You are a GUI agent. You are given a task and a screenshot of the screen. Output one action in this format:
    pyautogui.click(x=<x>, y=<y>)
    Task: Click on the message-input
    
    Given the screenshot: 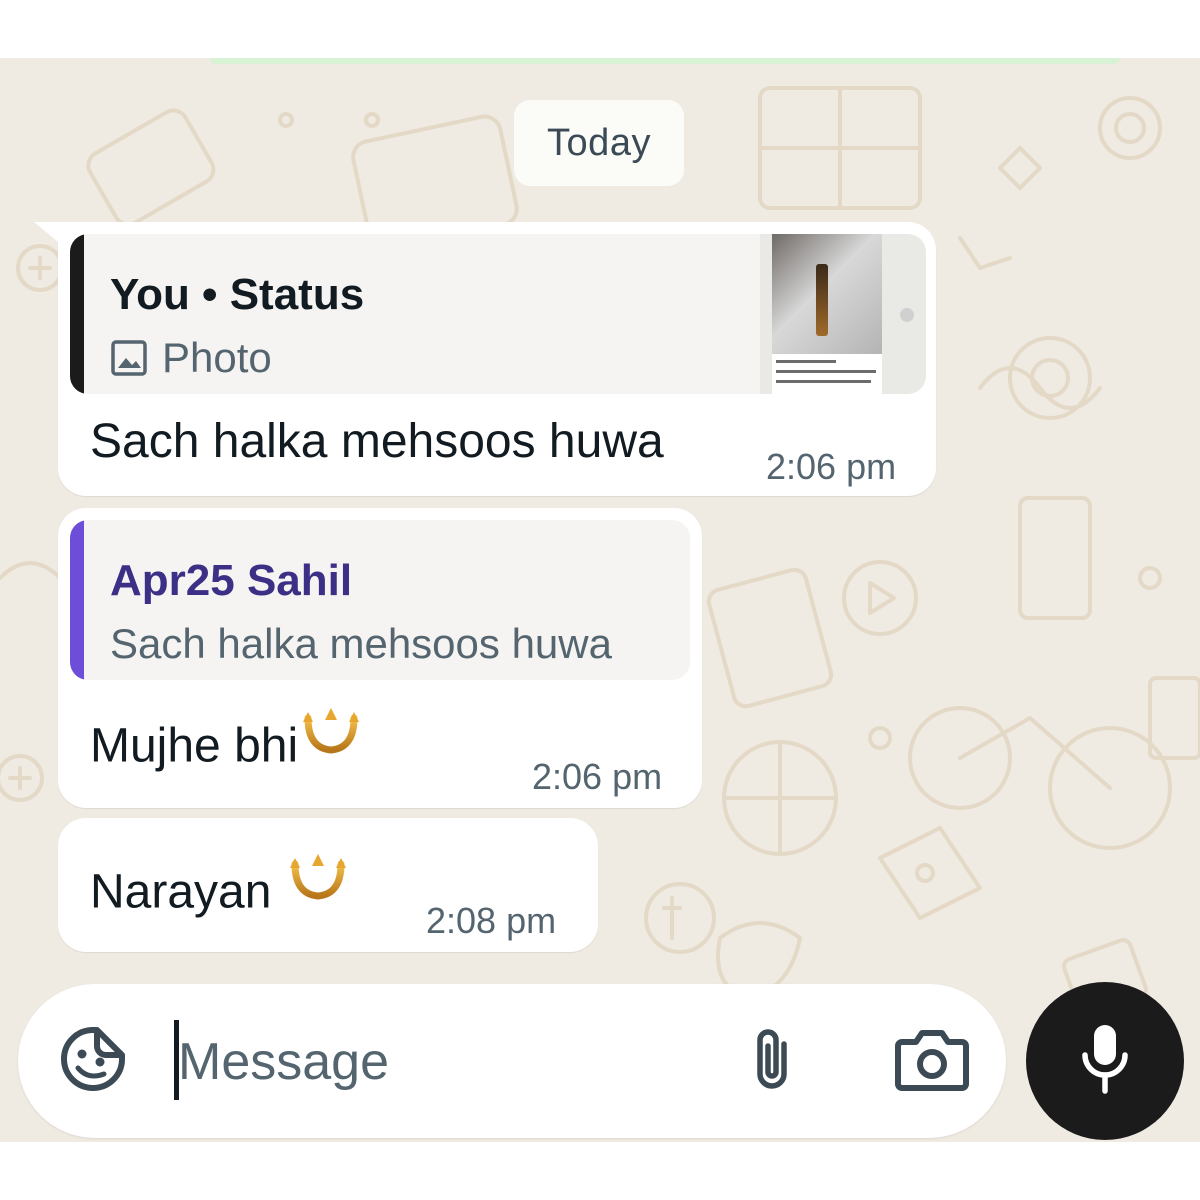 What is the action you would take?
    pyautogui.click(x=448, y=1062)
    